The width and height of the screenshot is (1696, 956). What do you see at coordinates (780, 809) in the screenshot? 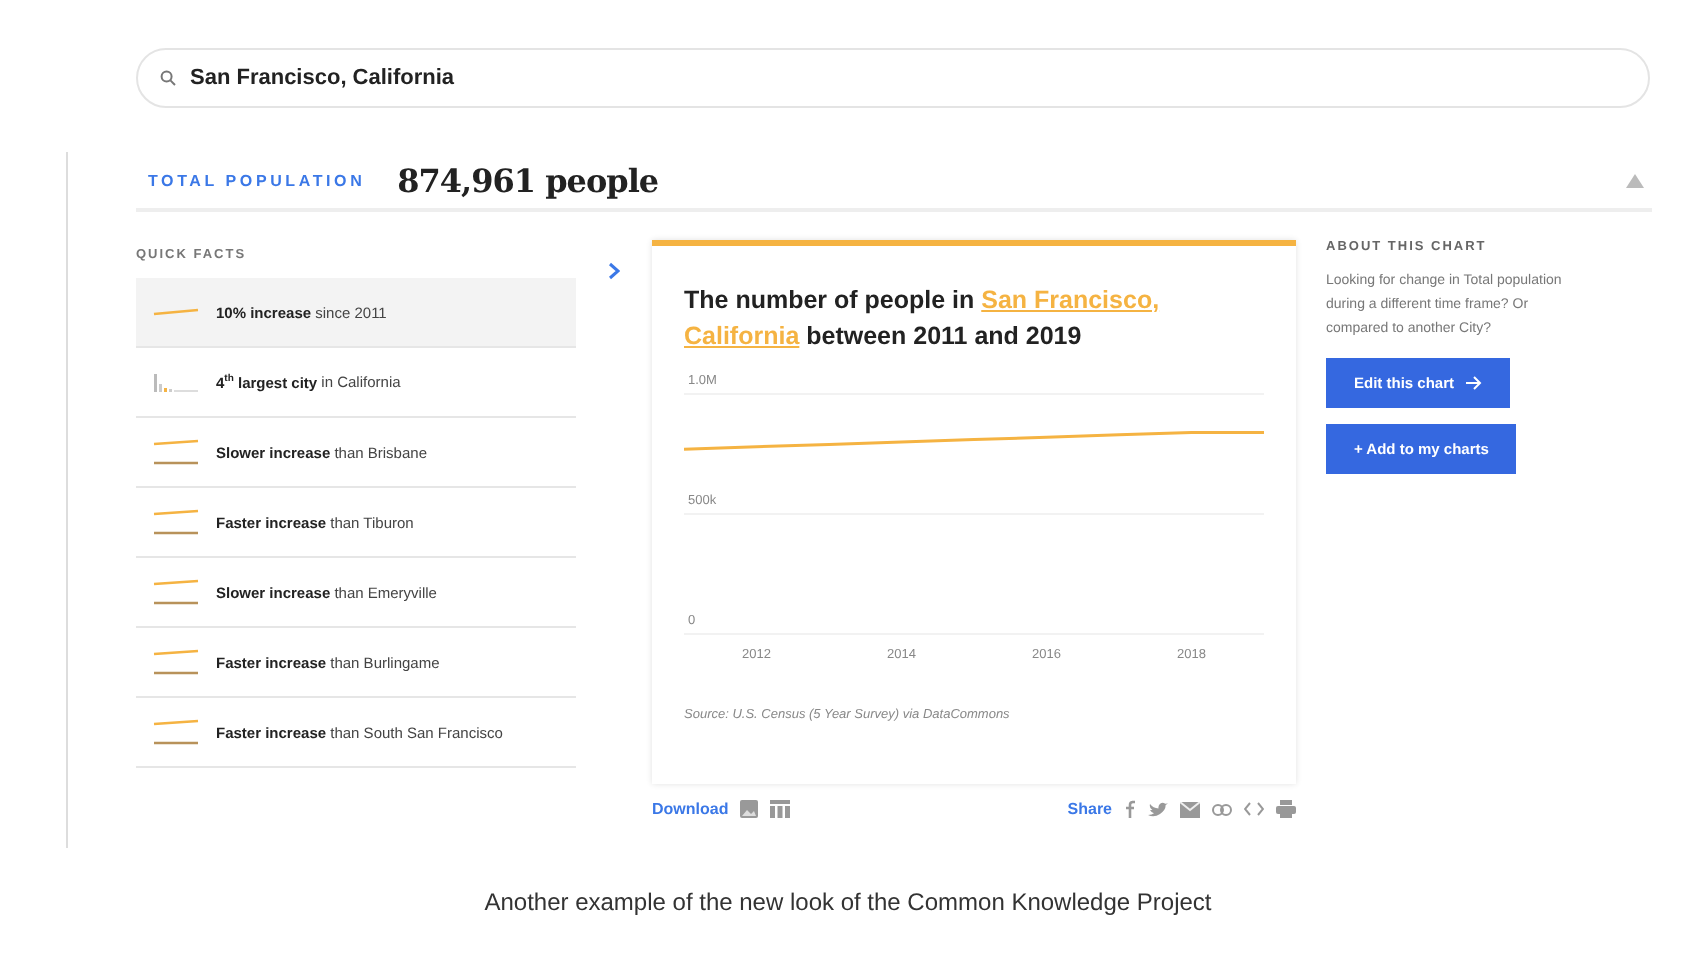
I see `table-icon` at bounding box center [780, 809].